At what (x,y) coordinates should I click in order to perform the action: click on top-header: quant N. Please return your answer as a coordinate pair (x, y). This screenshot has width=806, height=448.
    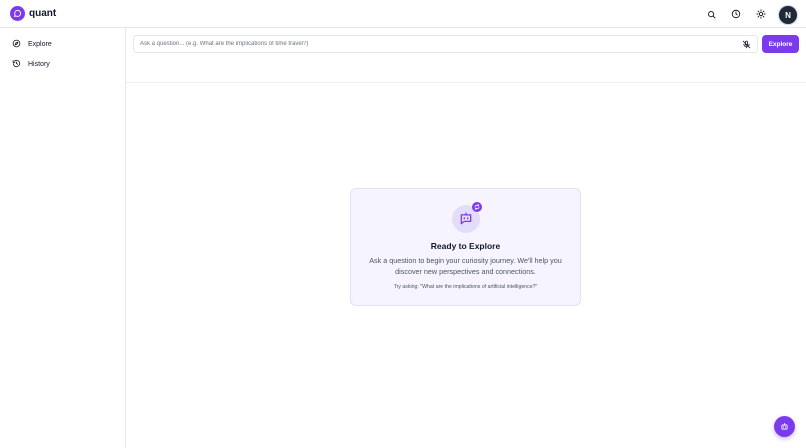
    Looking at the image, I should click on (403, 14).